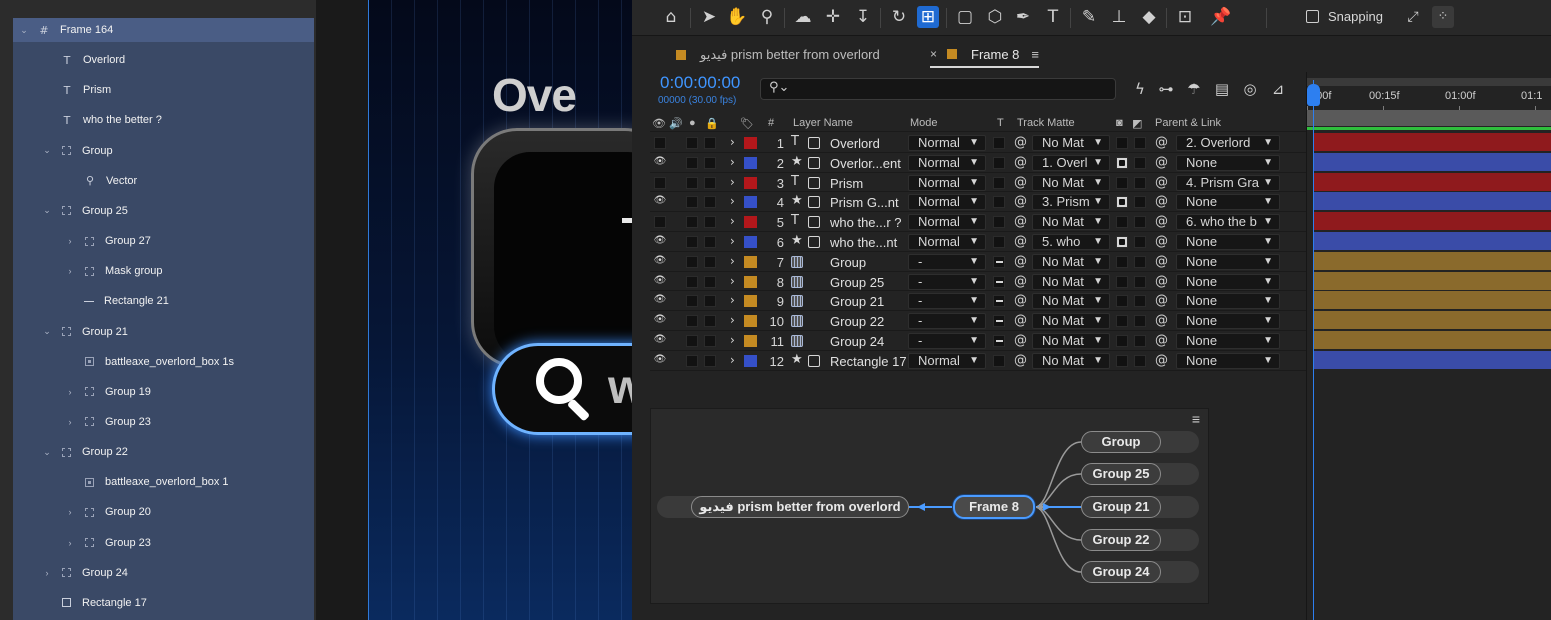 Image resolution: width=1551 pixels, height=620 pixels. Describe the element at coordinates (1071, 202) in the screenshot. I see `track-matte-dropdown: 3. Prism ▼` at that location.